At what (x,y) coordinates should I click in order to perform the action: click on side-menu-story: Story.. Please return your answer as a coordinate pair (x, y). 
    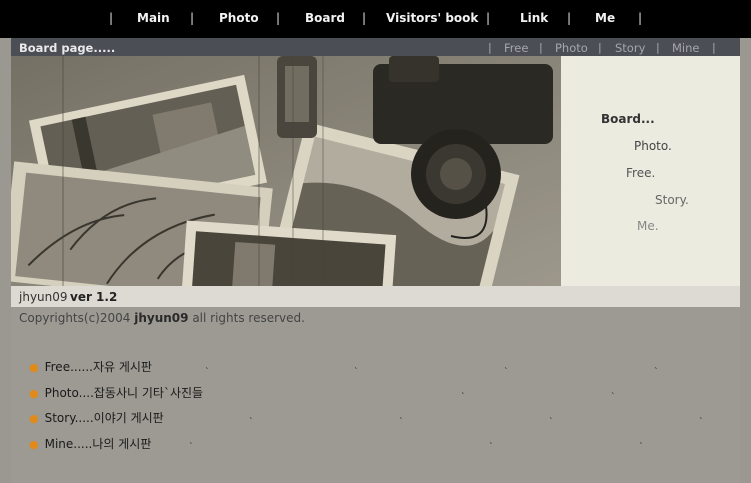
    Looking at the image, I should click on (672, 200).